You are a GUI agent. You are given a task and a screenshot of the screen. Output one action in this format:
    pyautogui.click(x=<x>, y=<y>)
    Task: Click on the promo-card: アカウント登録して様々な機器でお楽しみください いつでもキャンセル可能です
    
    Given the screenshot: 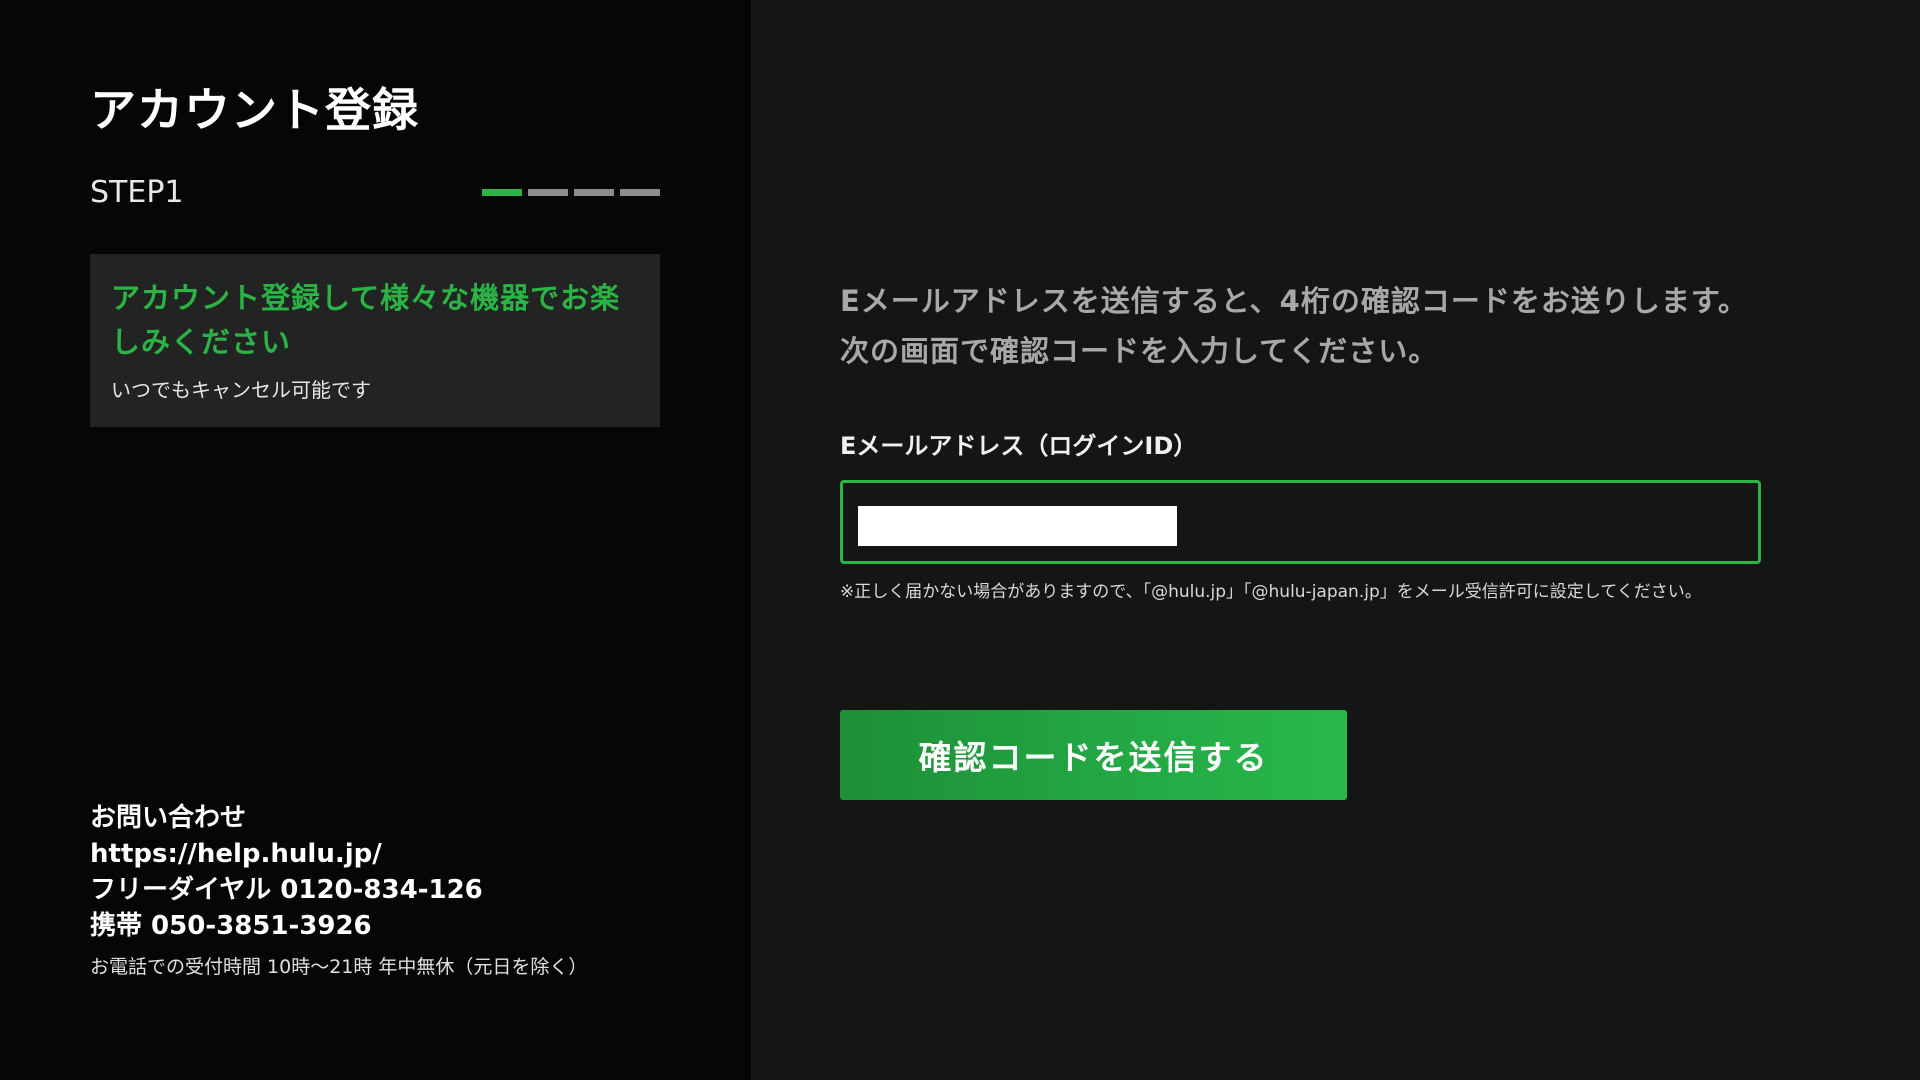 What is the action you would take?
    pyautogui.click(x=375, y=340)
    